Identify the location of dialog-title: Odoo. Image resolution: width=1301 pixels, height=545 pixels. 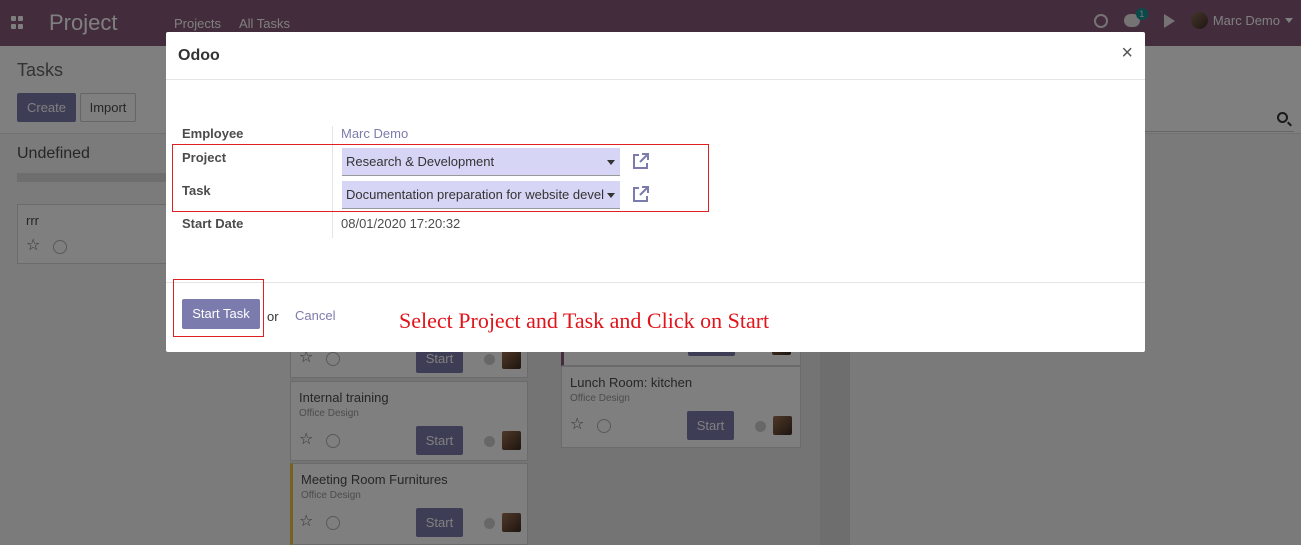
(199, 55).